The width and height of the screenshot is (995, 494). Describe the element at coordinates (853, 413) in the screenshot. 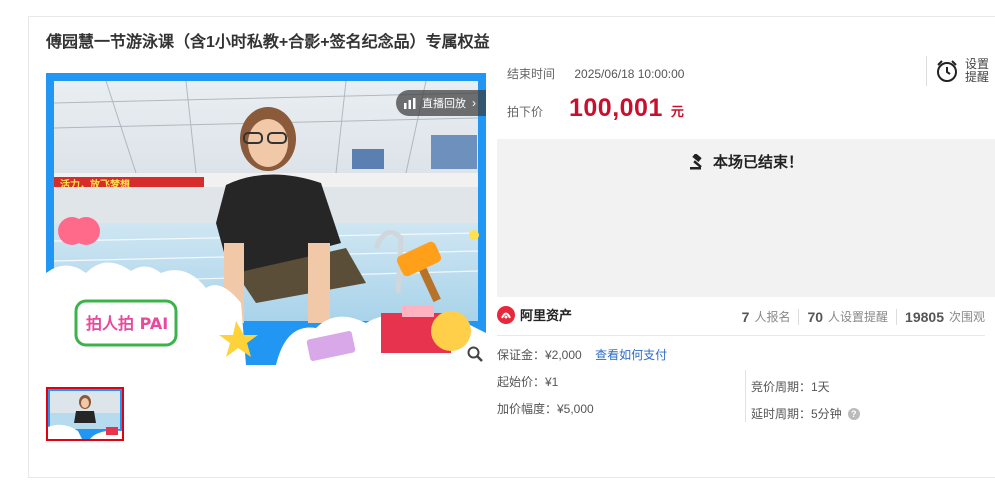

I see `help-icon: ?` at that location.